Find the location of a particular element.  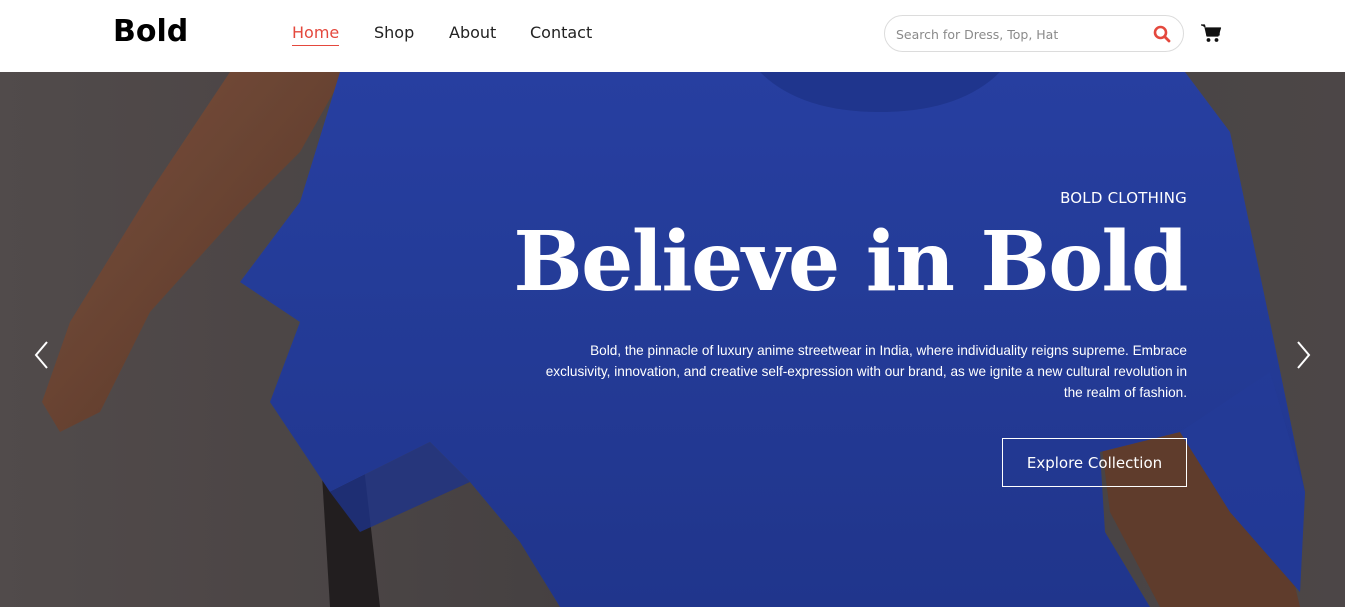

search-icon is located at coordinates (1162, 34).